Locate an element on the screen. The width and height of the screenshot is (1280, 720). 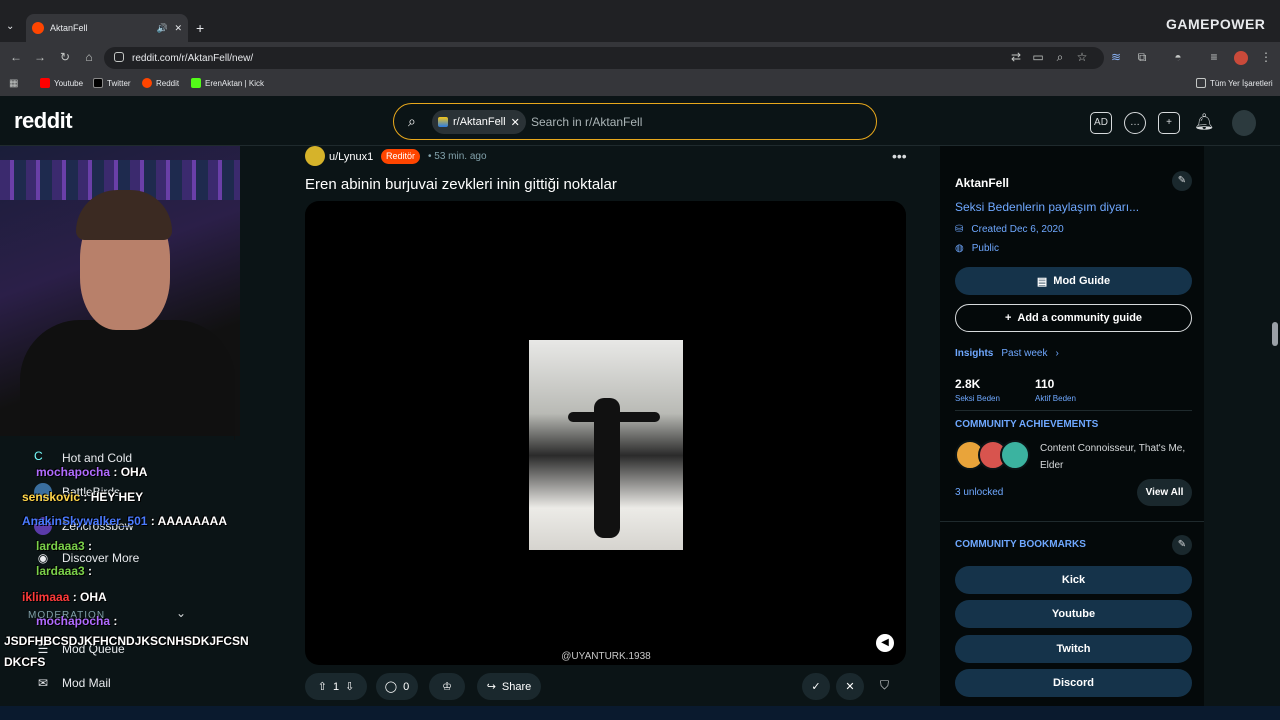
bookmark-twitch-button: Twitch is located at coordinates (1073, 649).